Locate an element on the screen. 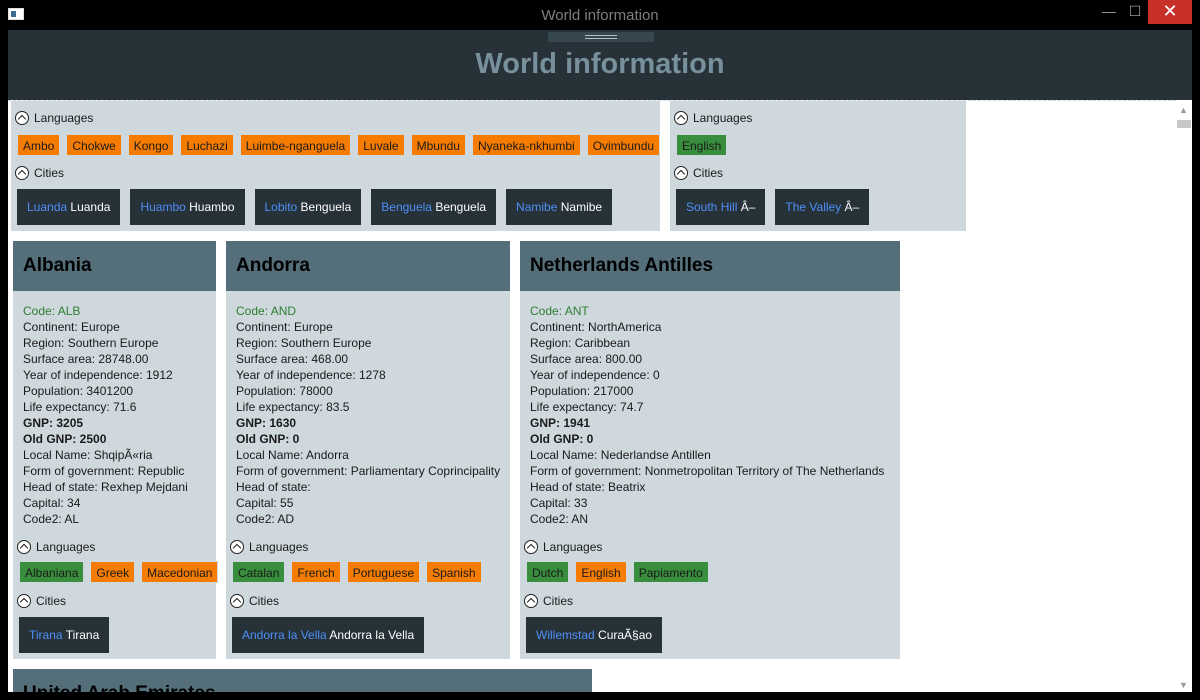 The height and width of the screenshot is (700, 1200). language-chip: Mbundu is located at coordinates (438, 145).